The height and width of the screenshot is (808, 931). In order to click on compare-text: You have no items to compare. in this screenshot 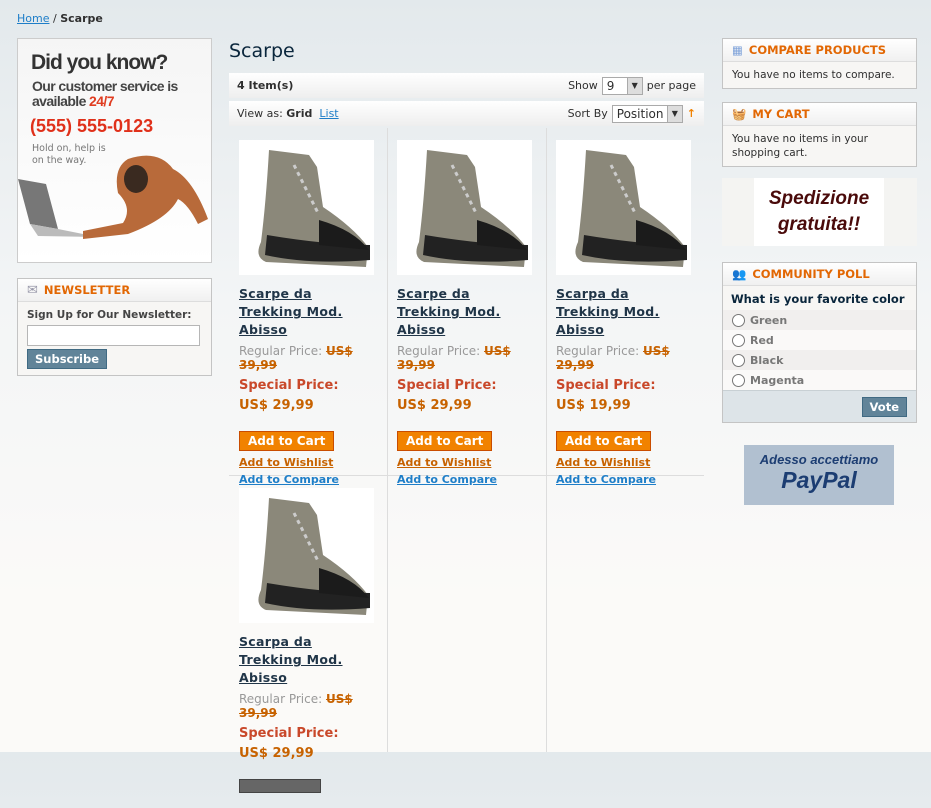, I will do `click(813, 75)`.